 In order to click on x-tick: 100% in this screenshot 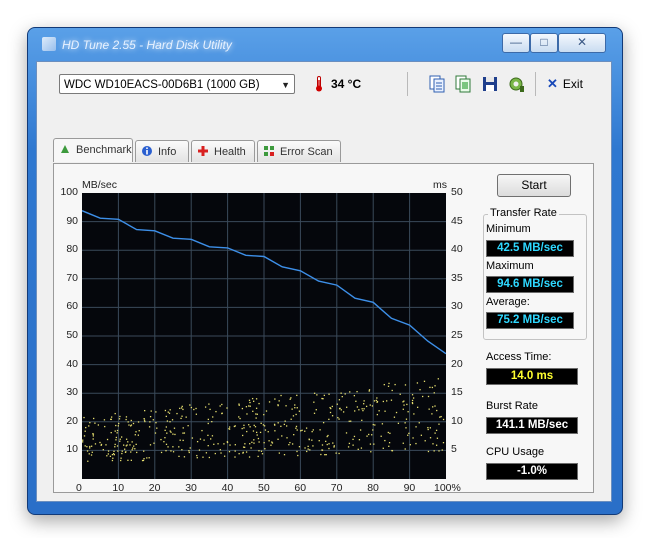, I will do `click(447, 488)`.